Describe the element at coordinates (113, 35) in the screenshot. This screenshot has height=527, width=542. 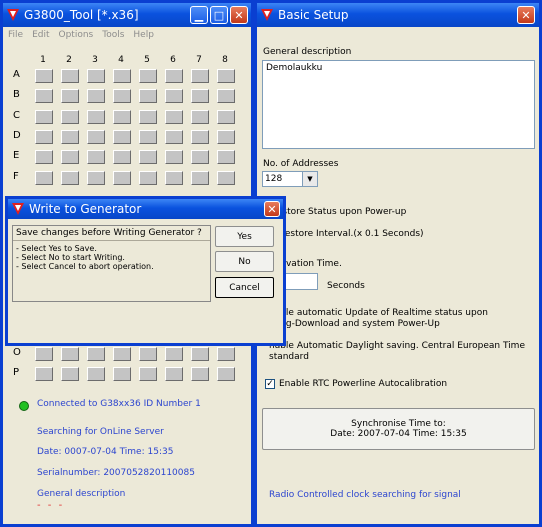
I see `menu-tools: Tools` at that location.